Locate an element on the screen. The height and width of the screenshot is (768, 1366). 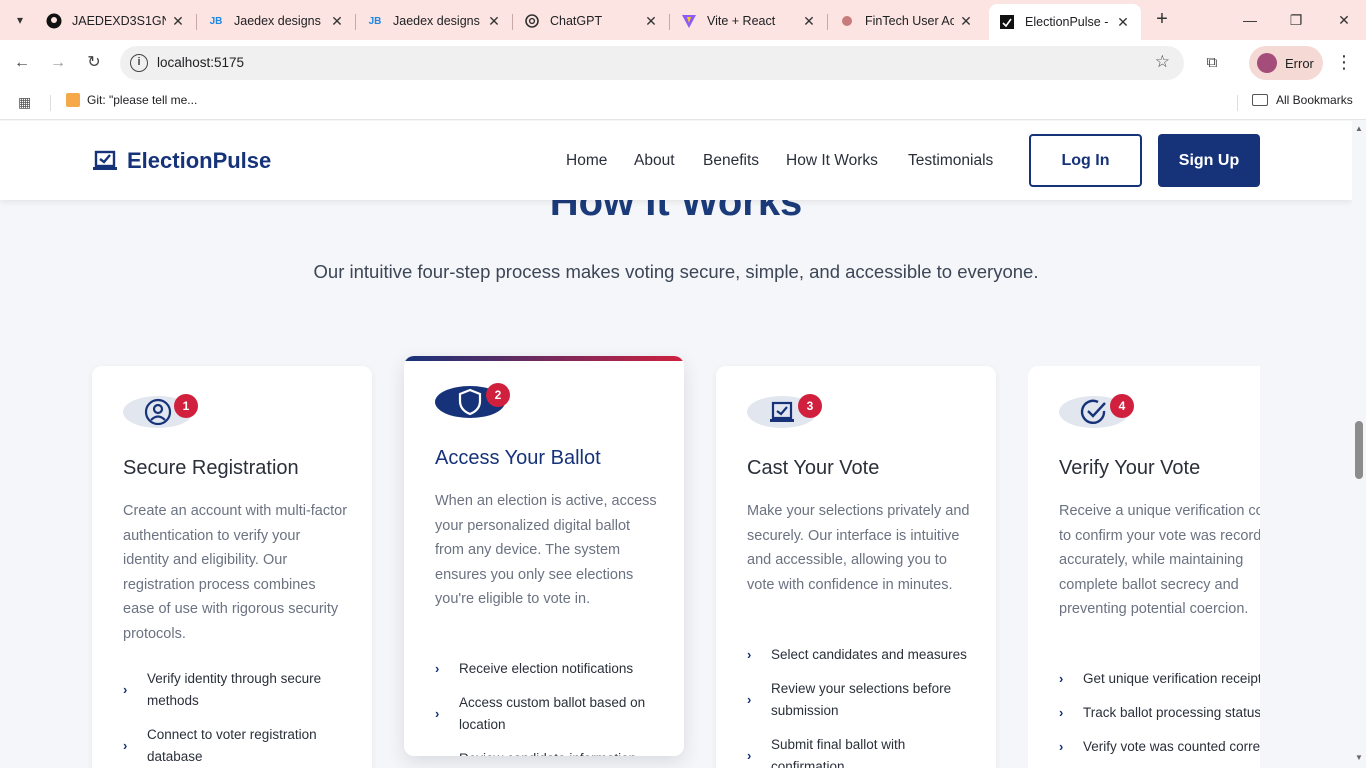
list-item: › Track ballot processing status is located at coordinates (1159, 713).